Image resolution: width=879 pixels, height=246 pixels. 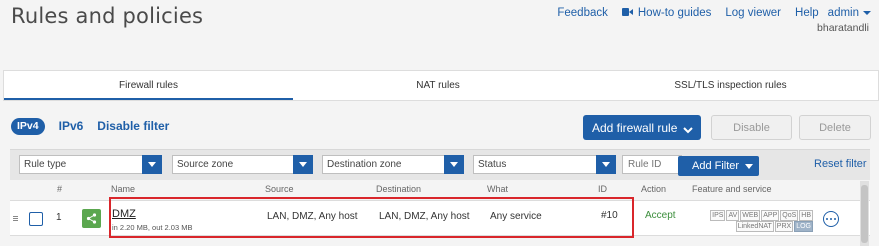 I want to click on rule-what: Any service, so click(x=516, y=216).